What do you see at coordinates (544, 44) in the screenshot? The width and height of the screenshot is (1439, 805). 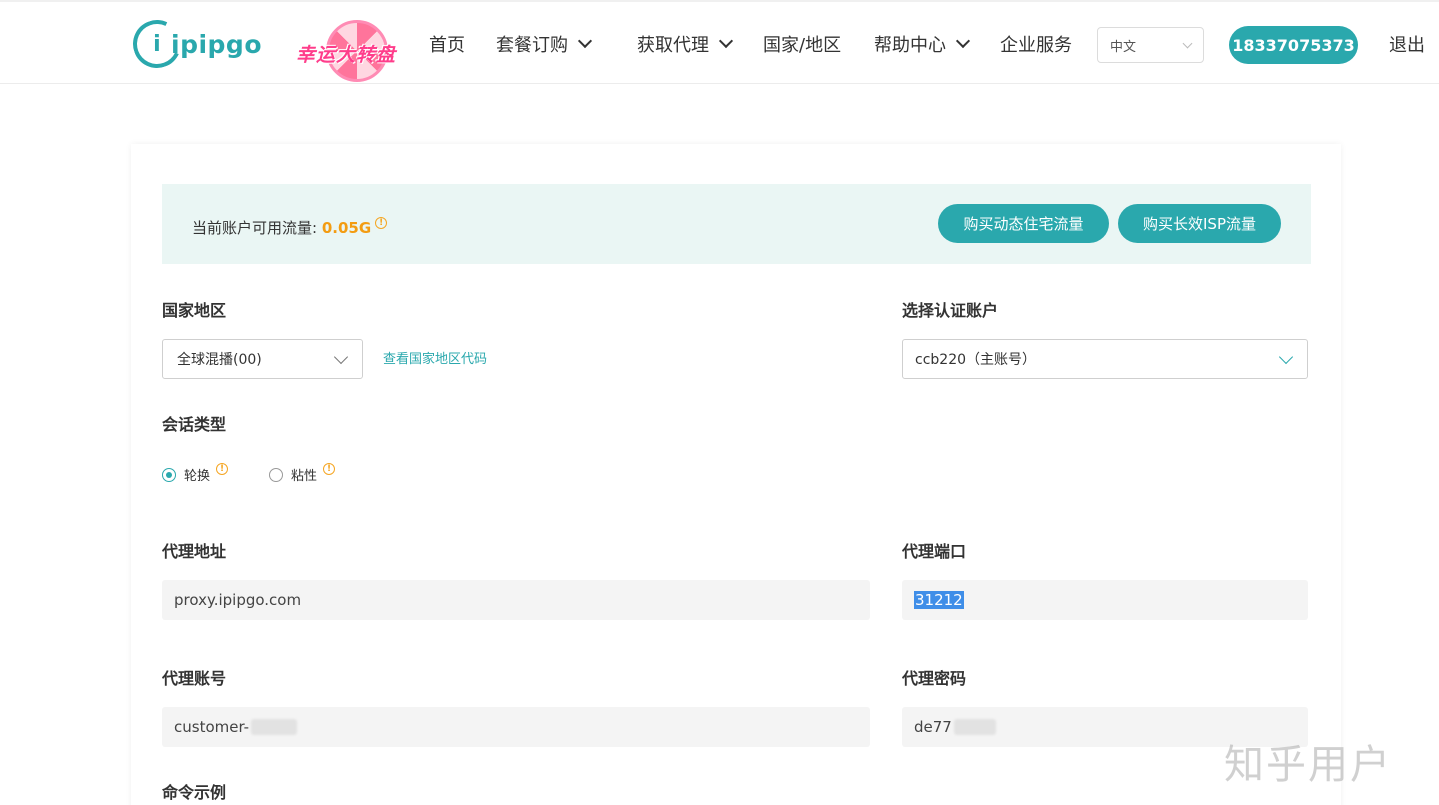 I see `nav-packages: 套餐订购` at bounding box center [544, 44].